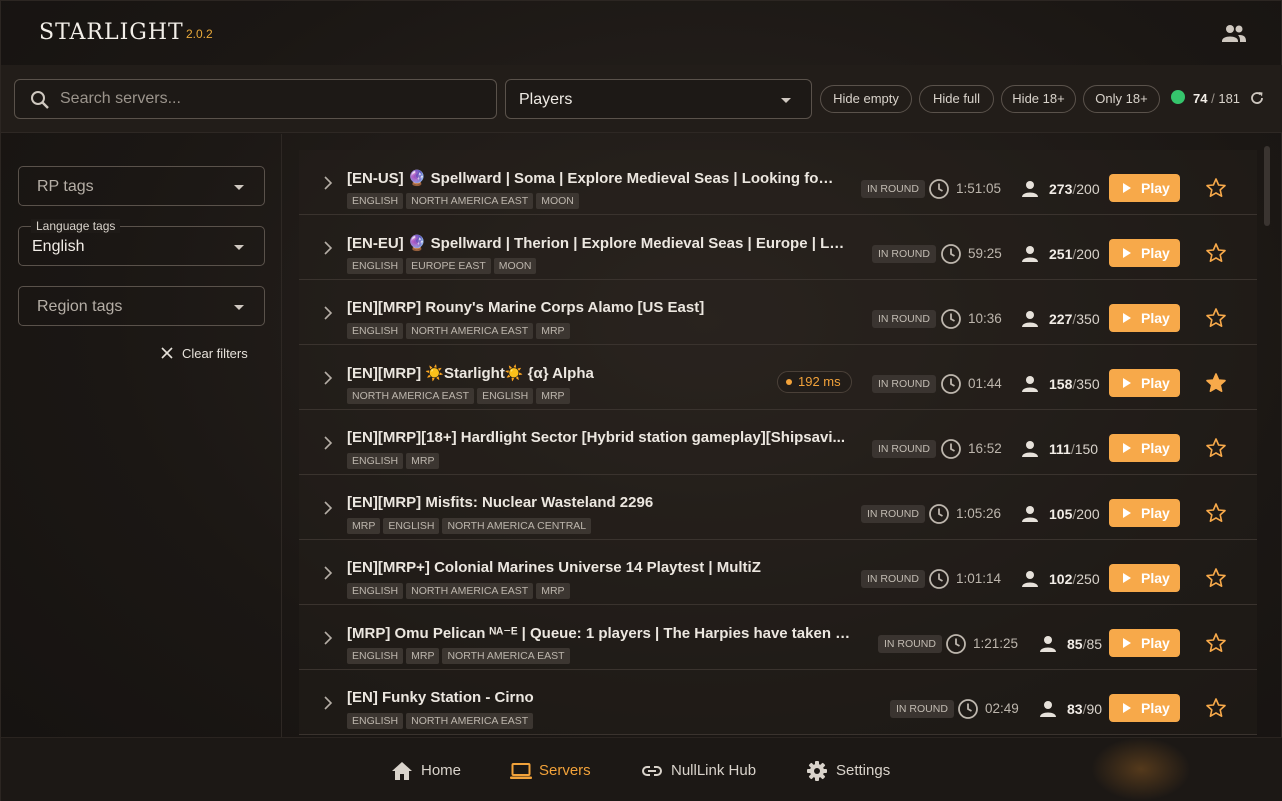 The image size is (1282, 801). I want to click on users-icon, so click(1234, 33).